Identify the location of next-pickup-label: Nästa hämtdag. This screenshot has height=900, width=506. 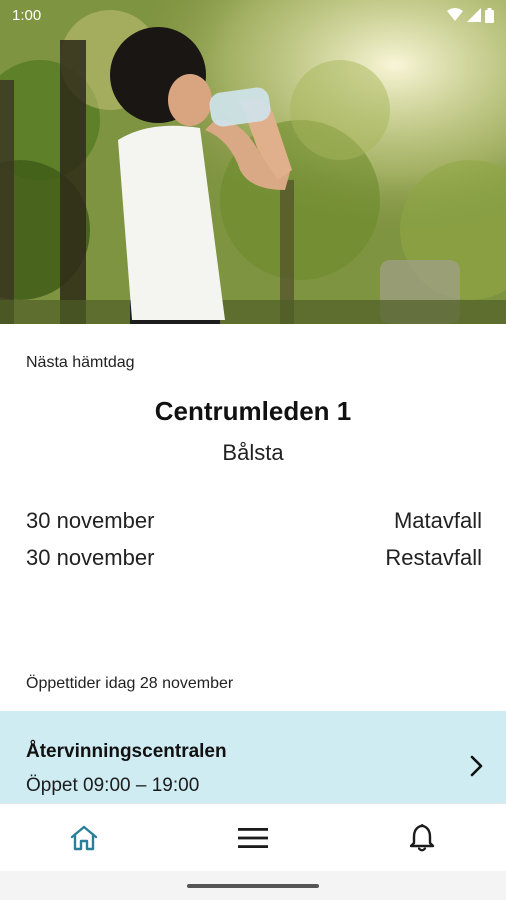
(80, 362).